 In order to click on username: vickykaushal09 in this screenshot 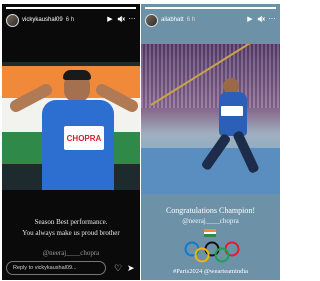, I will do `click(42, 20)`.